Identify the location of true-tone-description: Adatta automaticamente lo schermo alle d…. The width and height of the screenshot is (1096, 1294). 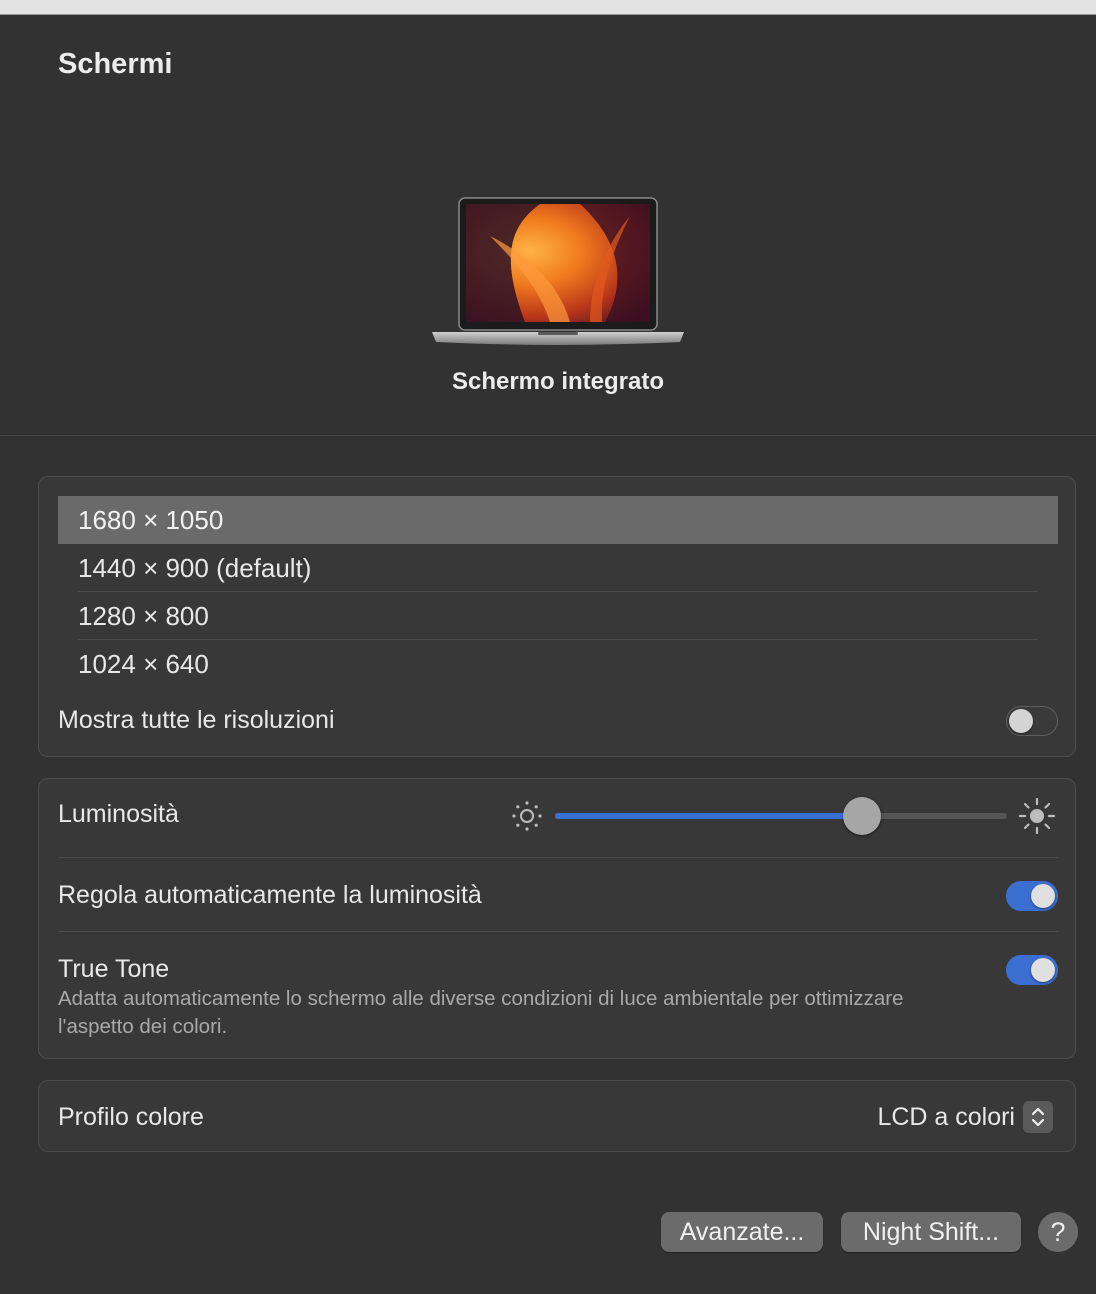
(481, 1012).